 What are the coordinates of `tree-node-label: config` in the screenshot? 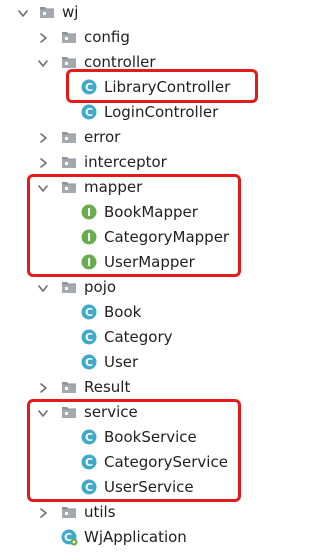 It's located at (107, 37).